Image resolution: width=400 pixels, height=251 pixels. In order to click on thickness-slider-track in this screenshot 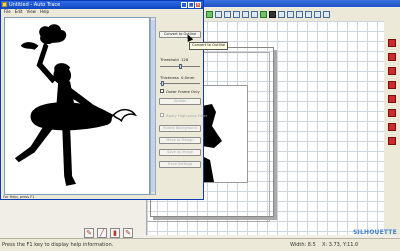, I will do `click(180, 83)`.